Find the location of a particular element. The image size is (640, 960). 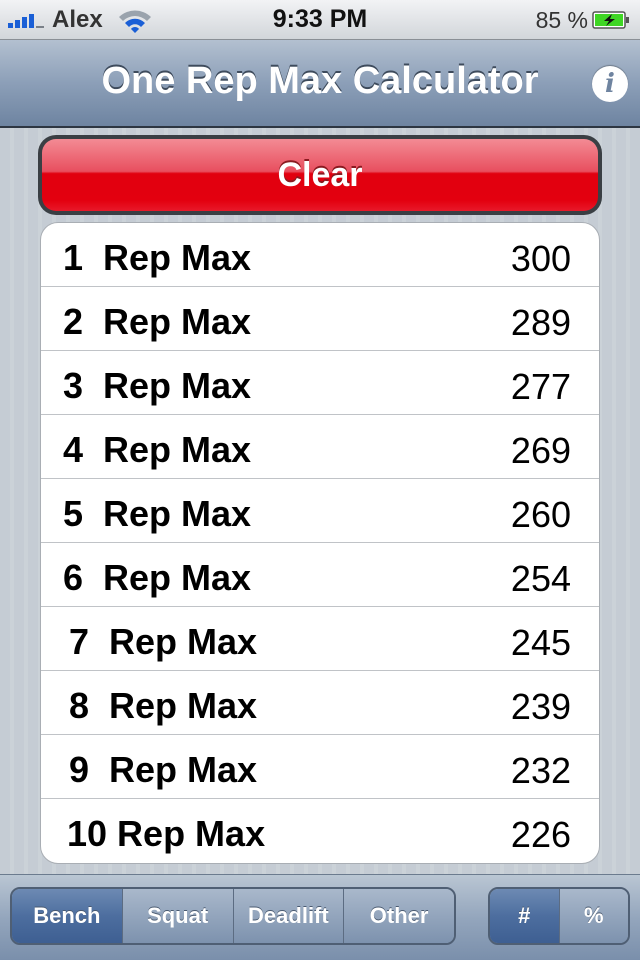

rep-value: 254 is located at coordinates (540, 578).